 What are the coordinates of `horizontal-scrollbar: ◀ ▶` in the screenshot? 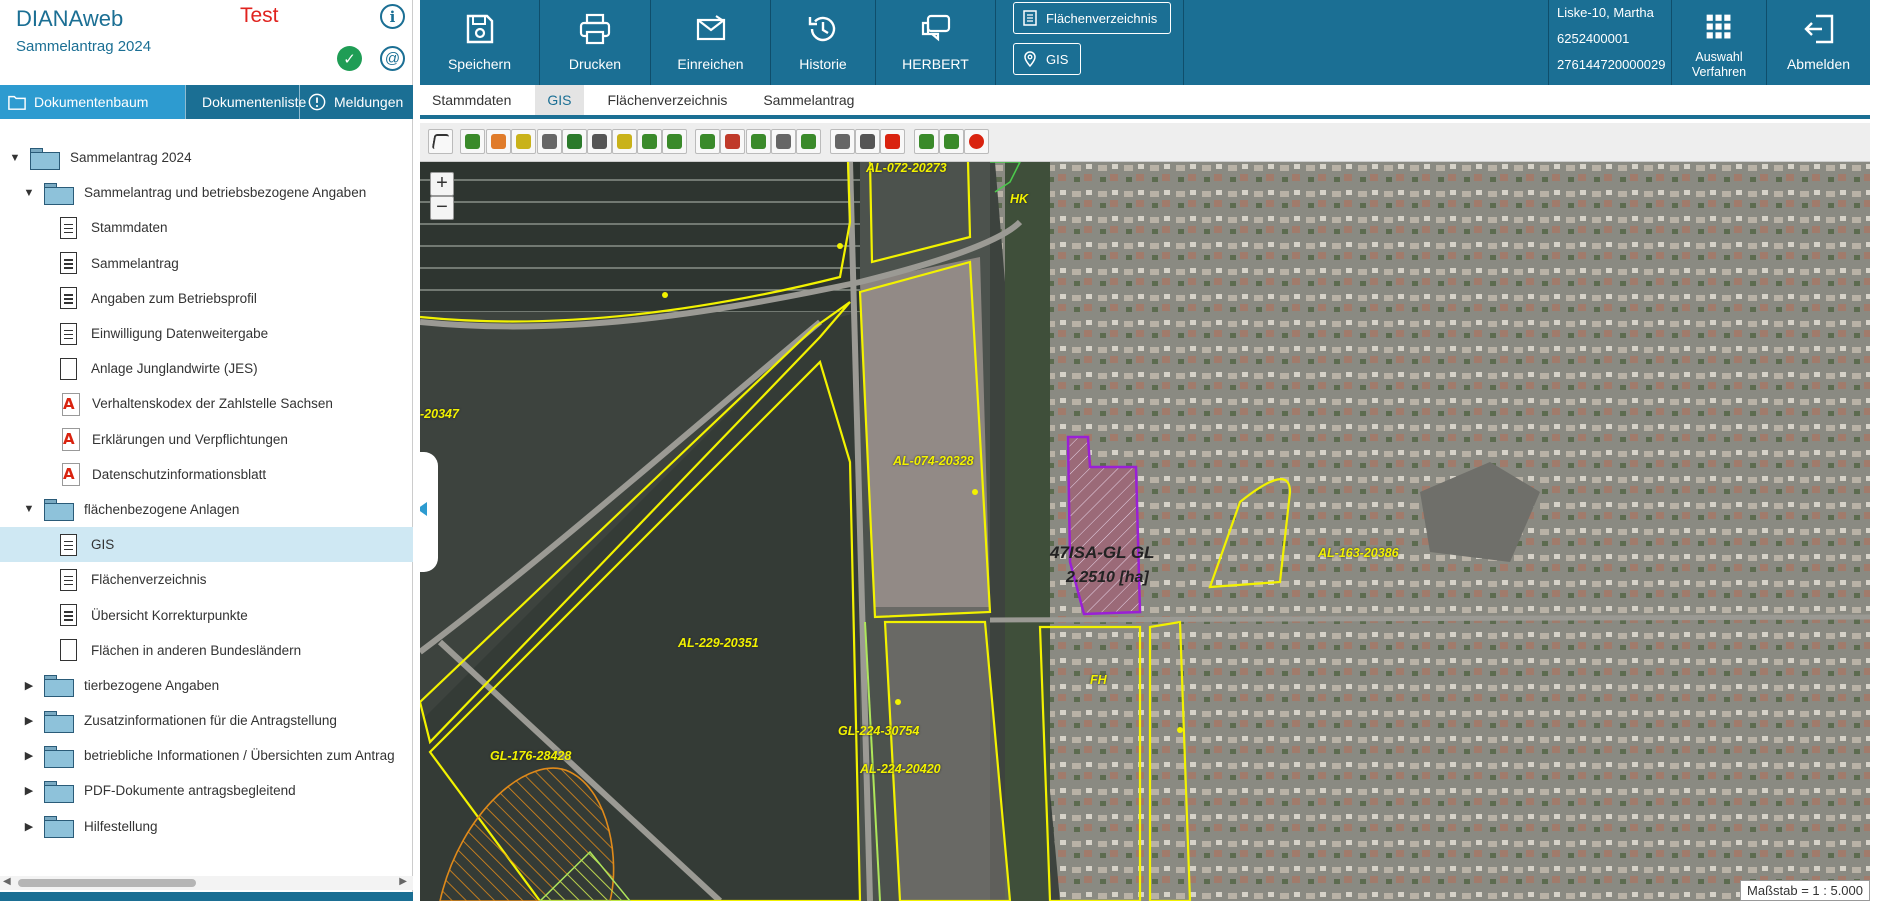 It's located at (206, 883).